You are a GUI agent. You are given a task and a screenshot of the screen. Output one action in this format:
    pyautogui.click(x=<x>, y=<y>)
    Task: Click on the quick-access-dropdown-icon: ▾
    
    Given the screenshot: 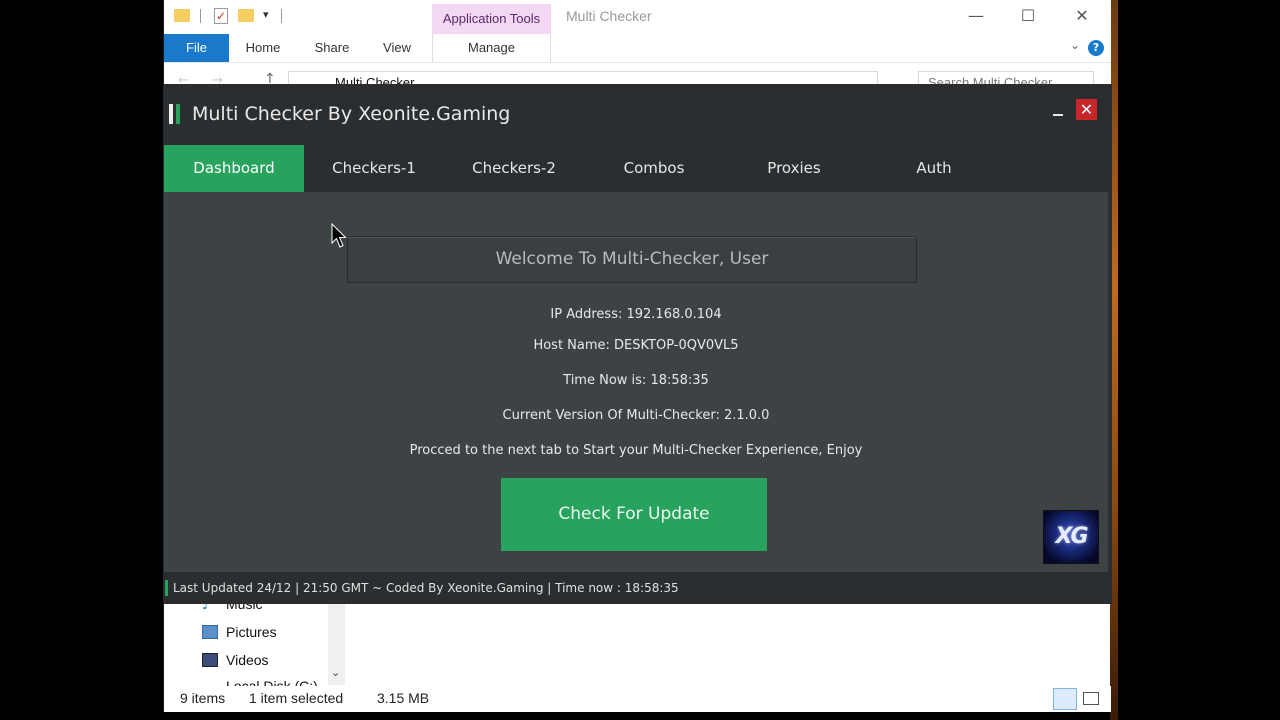 What is the action you would take?
    pyautogui.click(x=266, y=14)
    